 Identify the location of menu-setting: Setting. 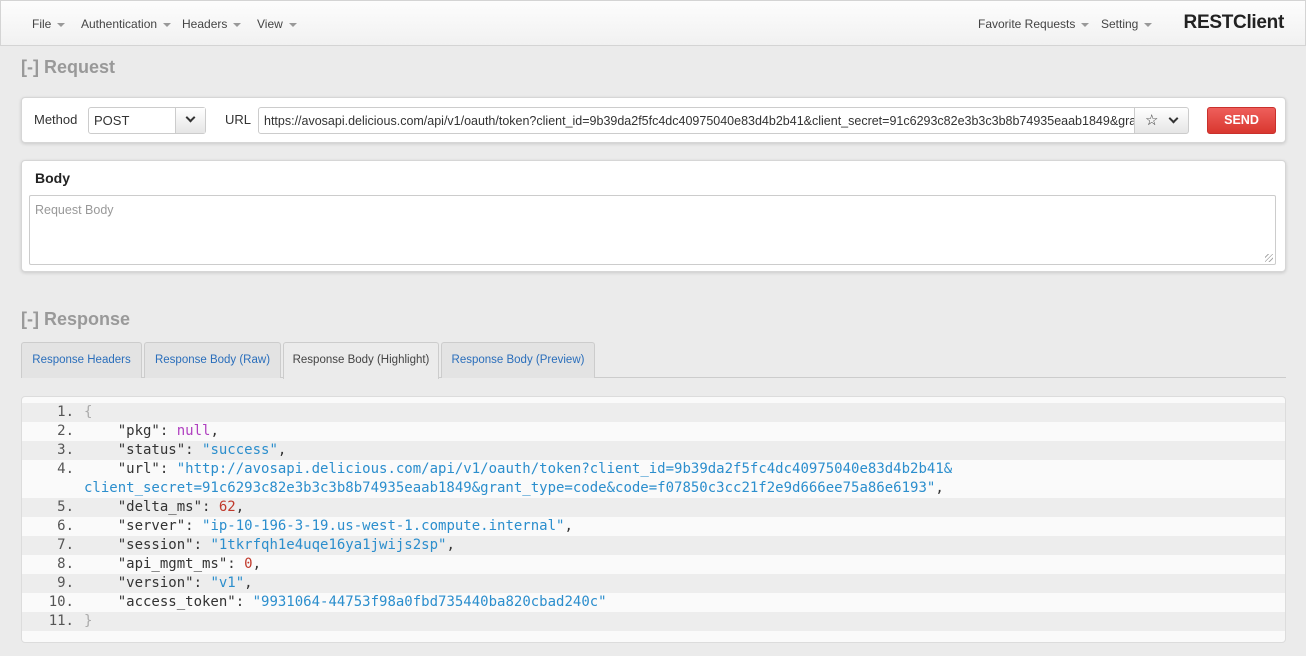
(1127, 24).